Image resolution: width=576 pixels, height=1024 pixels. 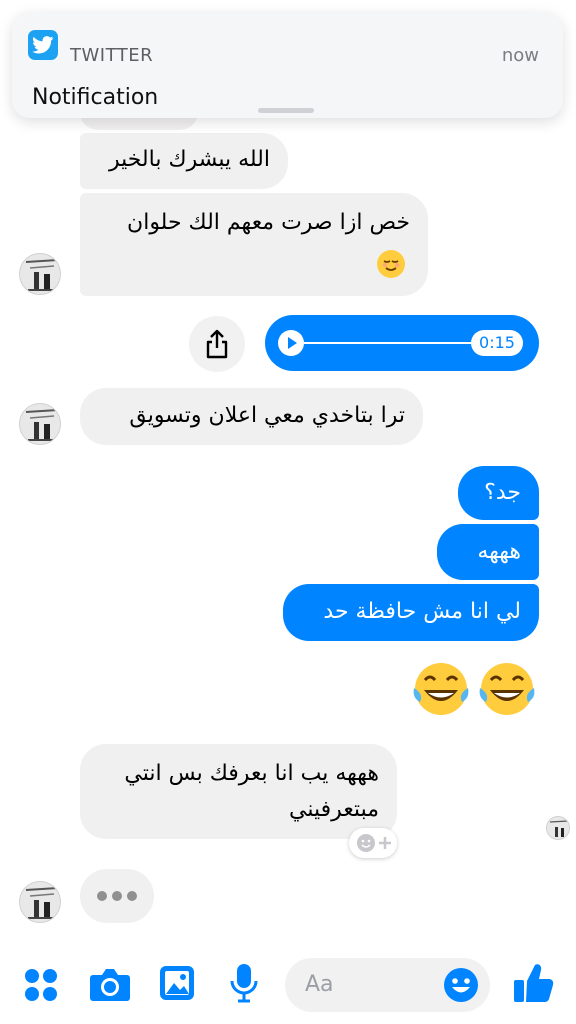 What do you see at coordinates (112, 55) in the screenshot?
I see `notification-app-name: TWITTER` at bounding box center [112, 55].